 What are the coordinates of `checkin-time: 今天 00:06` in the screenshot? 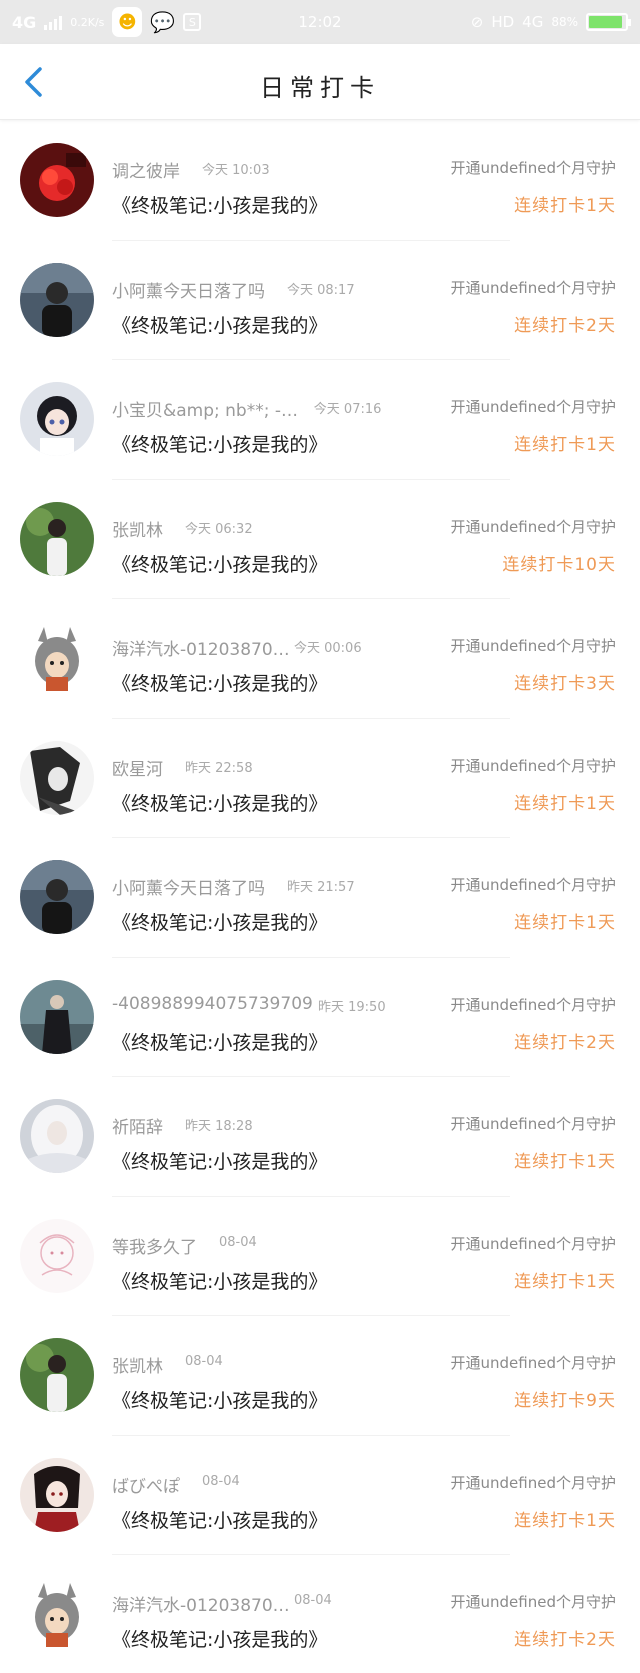 It's located at (328, 648).